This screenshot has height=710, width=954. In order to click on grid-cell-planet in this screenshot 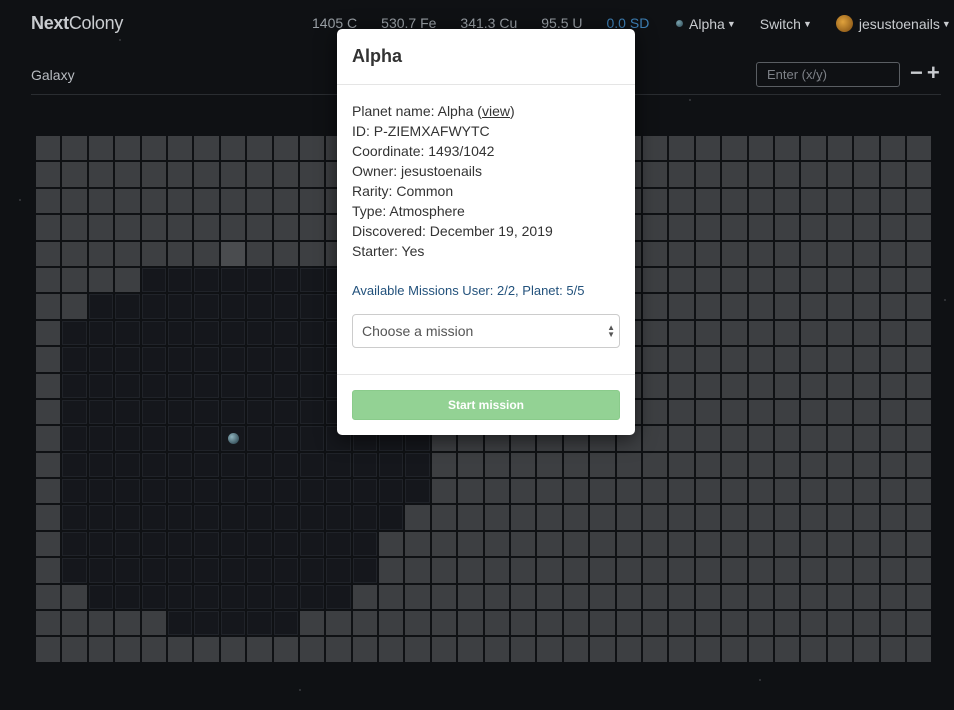, I will do `click(233, 438)`.